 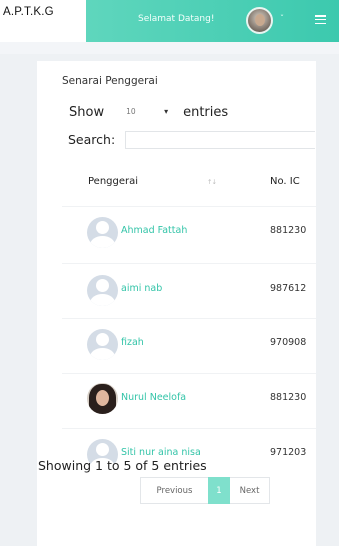 What do you see at coordinates (189, 291) in the screenshot?
I see `table-row: aimi nab 987612` at bounding box center [189, 291].